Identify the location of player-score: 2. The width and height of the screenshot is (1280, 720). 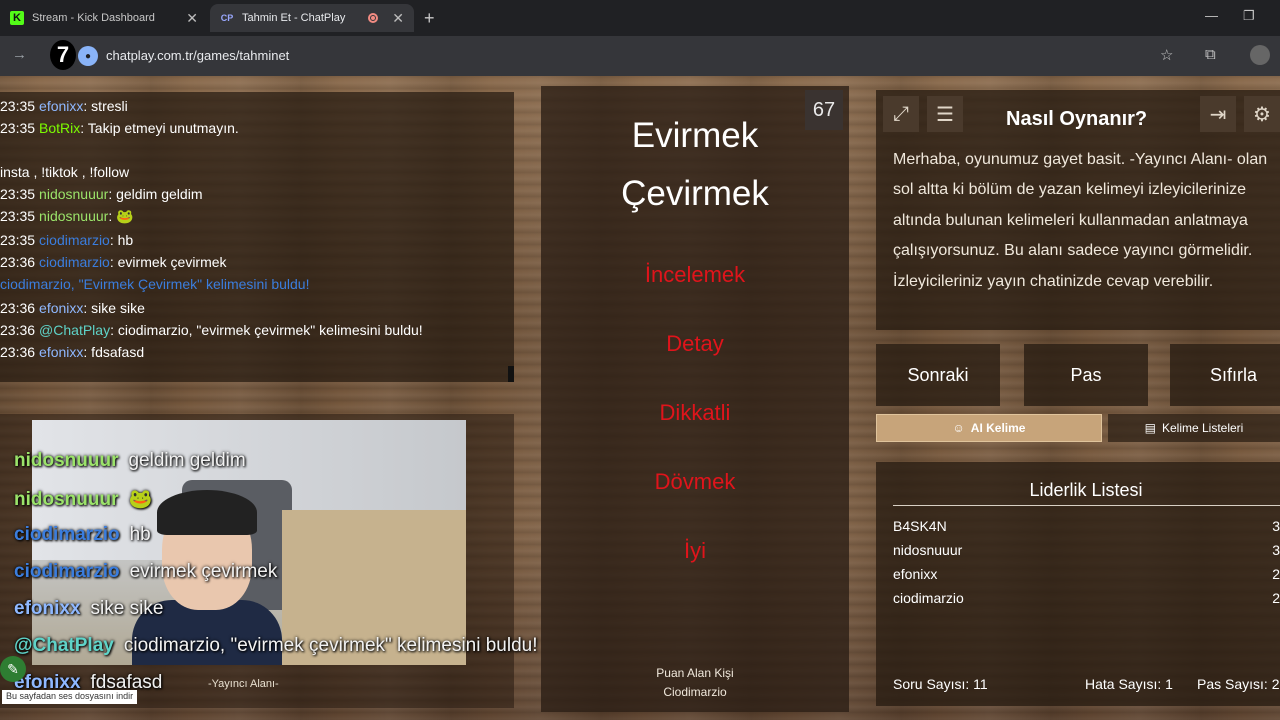
(1276, 574).